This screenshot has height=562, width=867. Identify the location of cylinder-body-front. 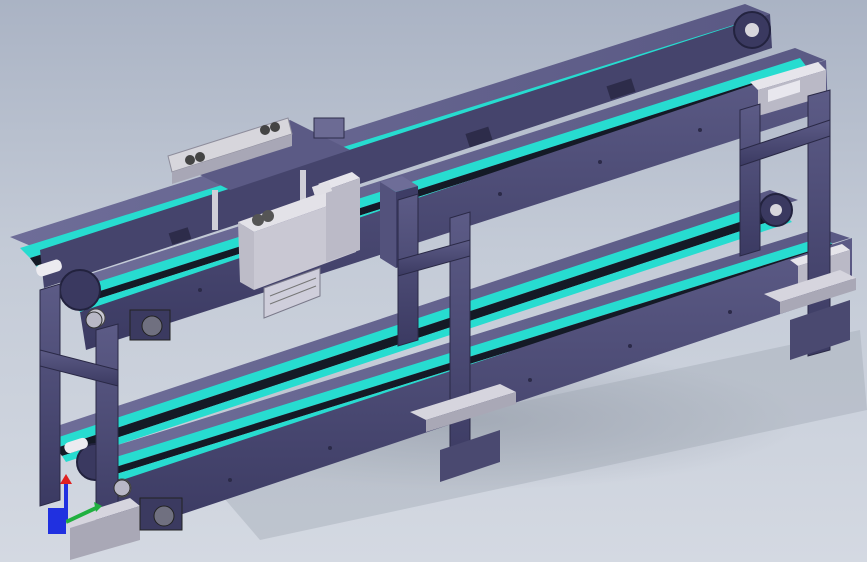
(246, 256).